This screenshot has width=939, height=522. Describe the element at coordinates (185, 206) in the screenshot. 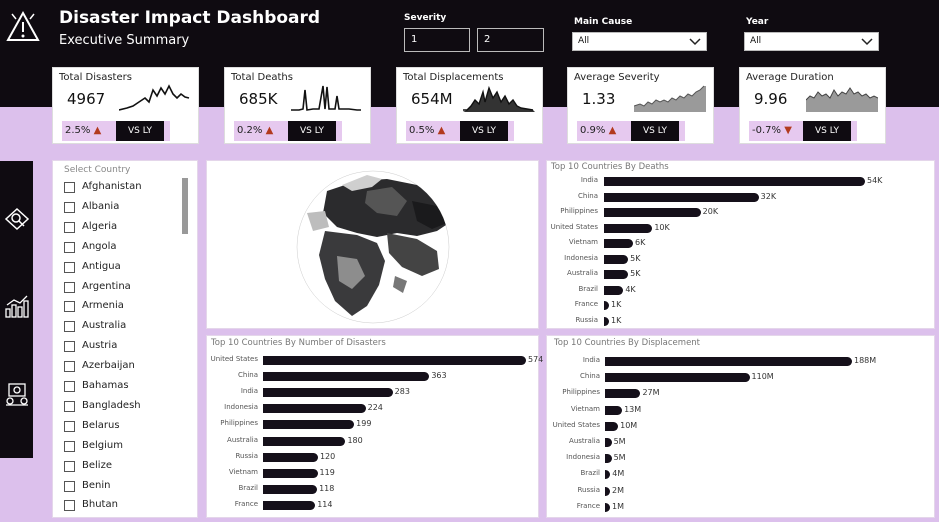

I see `slicer-scrollbar` at that location.